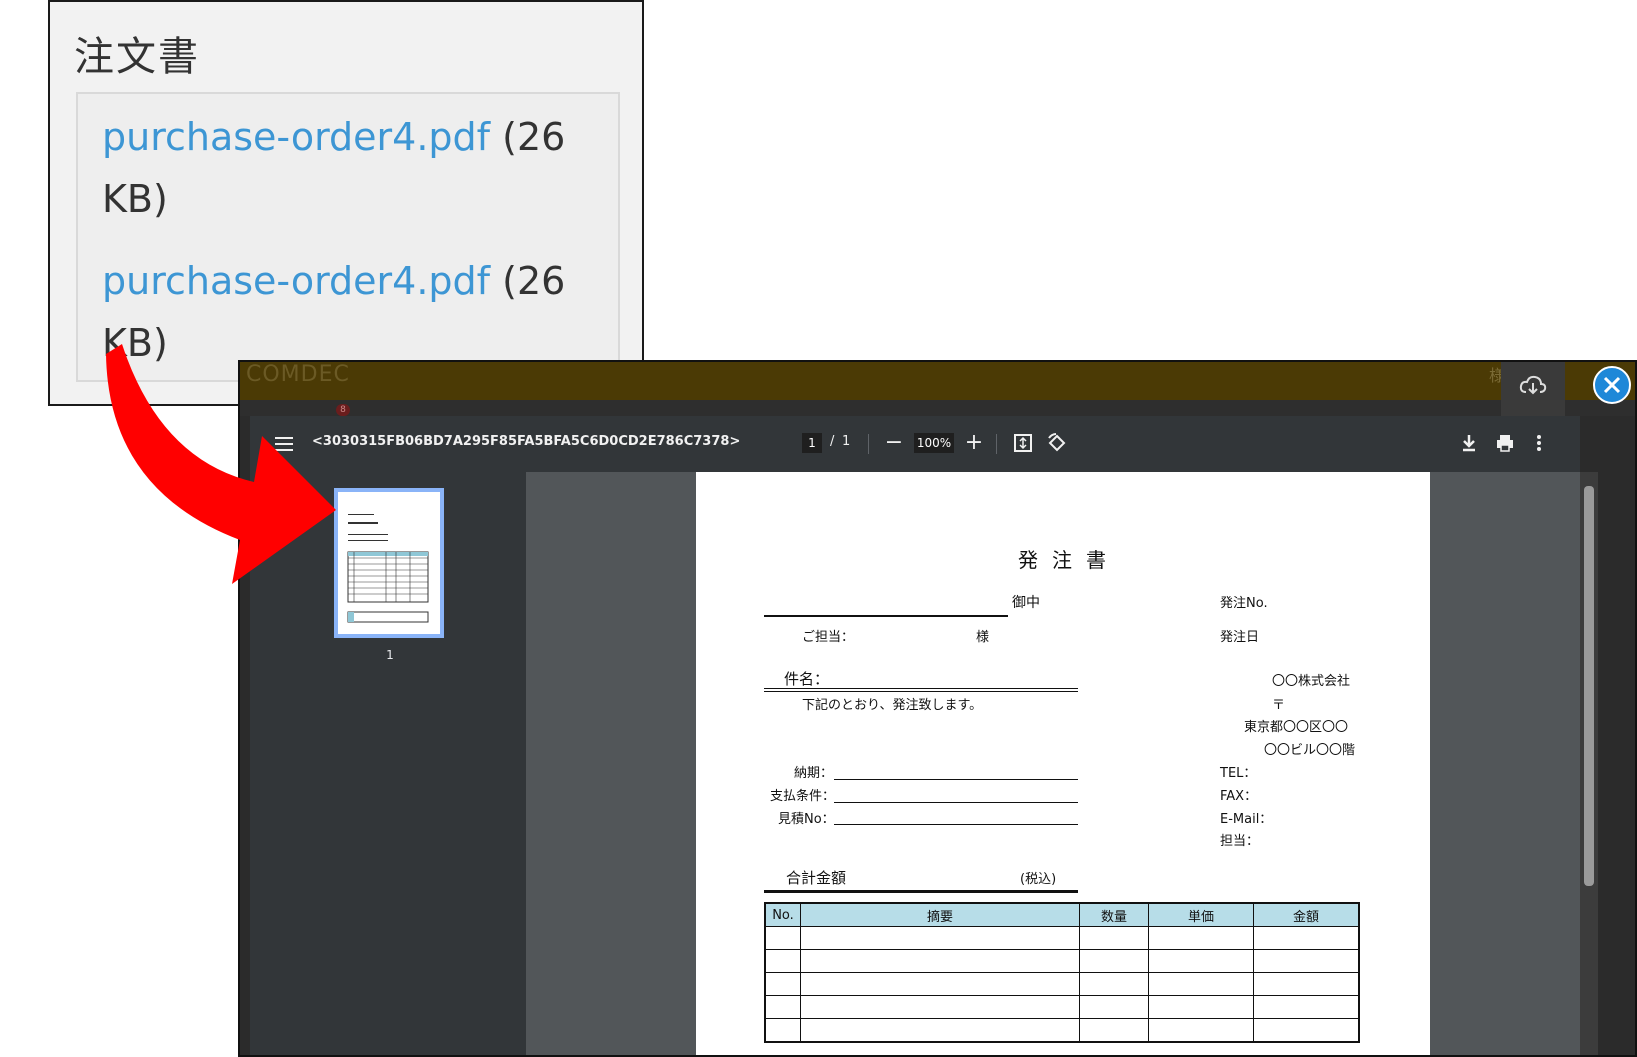 The width and height of the screenshot is (1637, 1057). What do you see at coordinates (937, 408) in the screenshot?
I see `site-nav` at bounding box center [937, 408].